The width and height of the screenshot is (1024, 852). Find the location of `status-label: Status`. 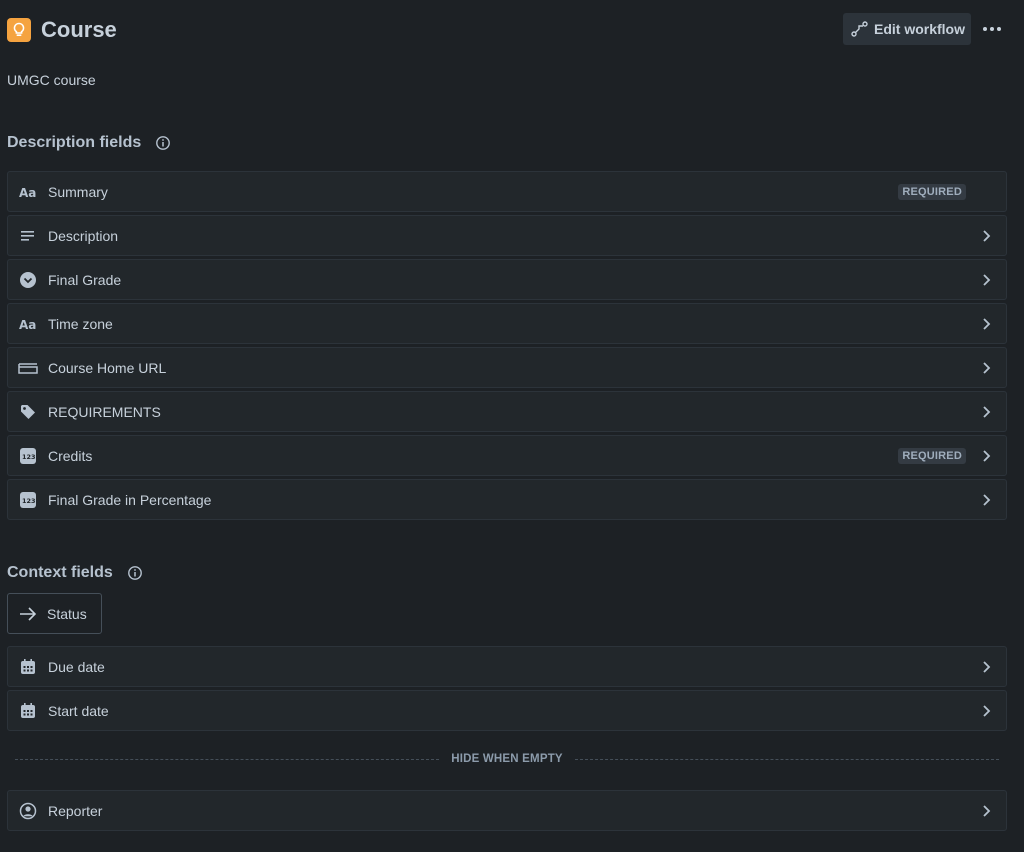

status-label: Status is located at coordinates (67, 613).